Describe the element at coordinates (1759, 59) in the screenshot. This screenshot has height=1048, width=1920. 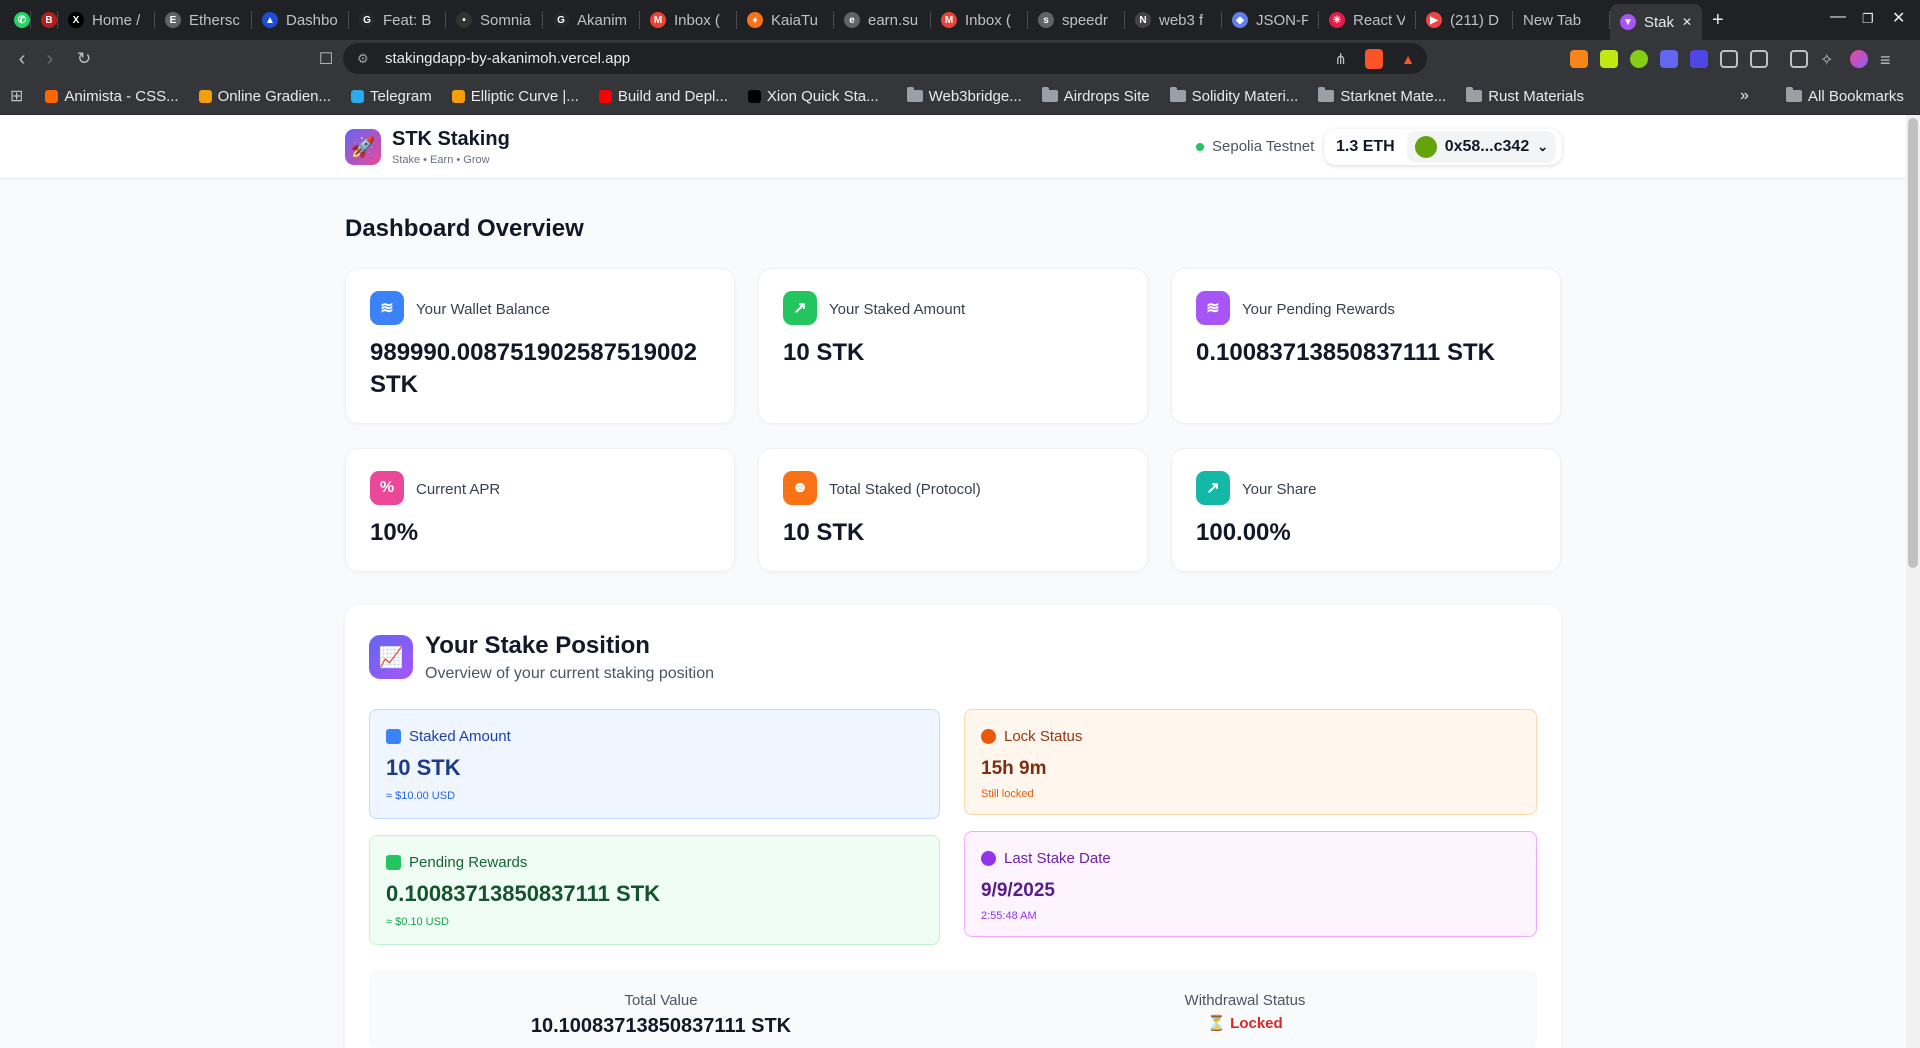
I see `media-icon` at that location.